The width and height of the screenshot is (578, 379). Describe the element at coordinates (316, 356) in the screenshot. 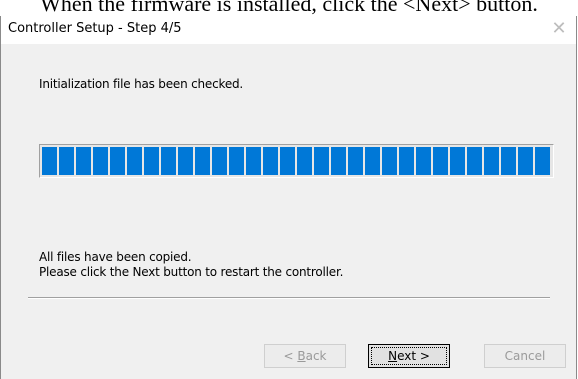

I see `back-button-rest: ack` at that location.